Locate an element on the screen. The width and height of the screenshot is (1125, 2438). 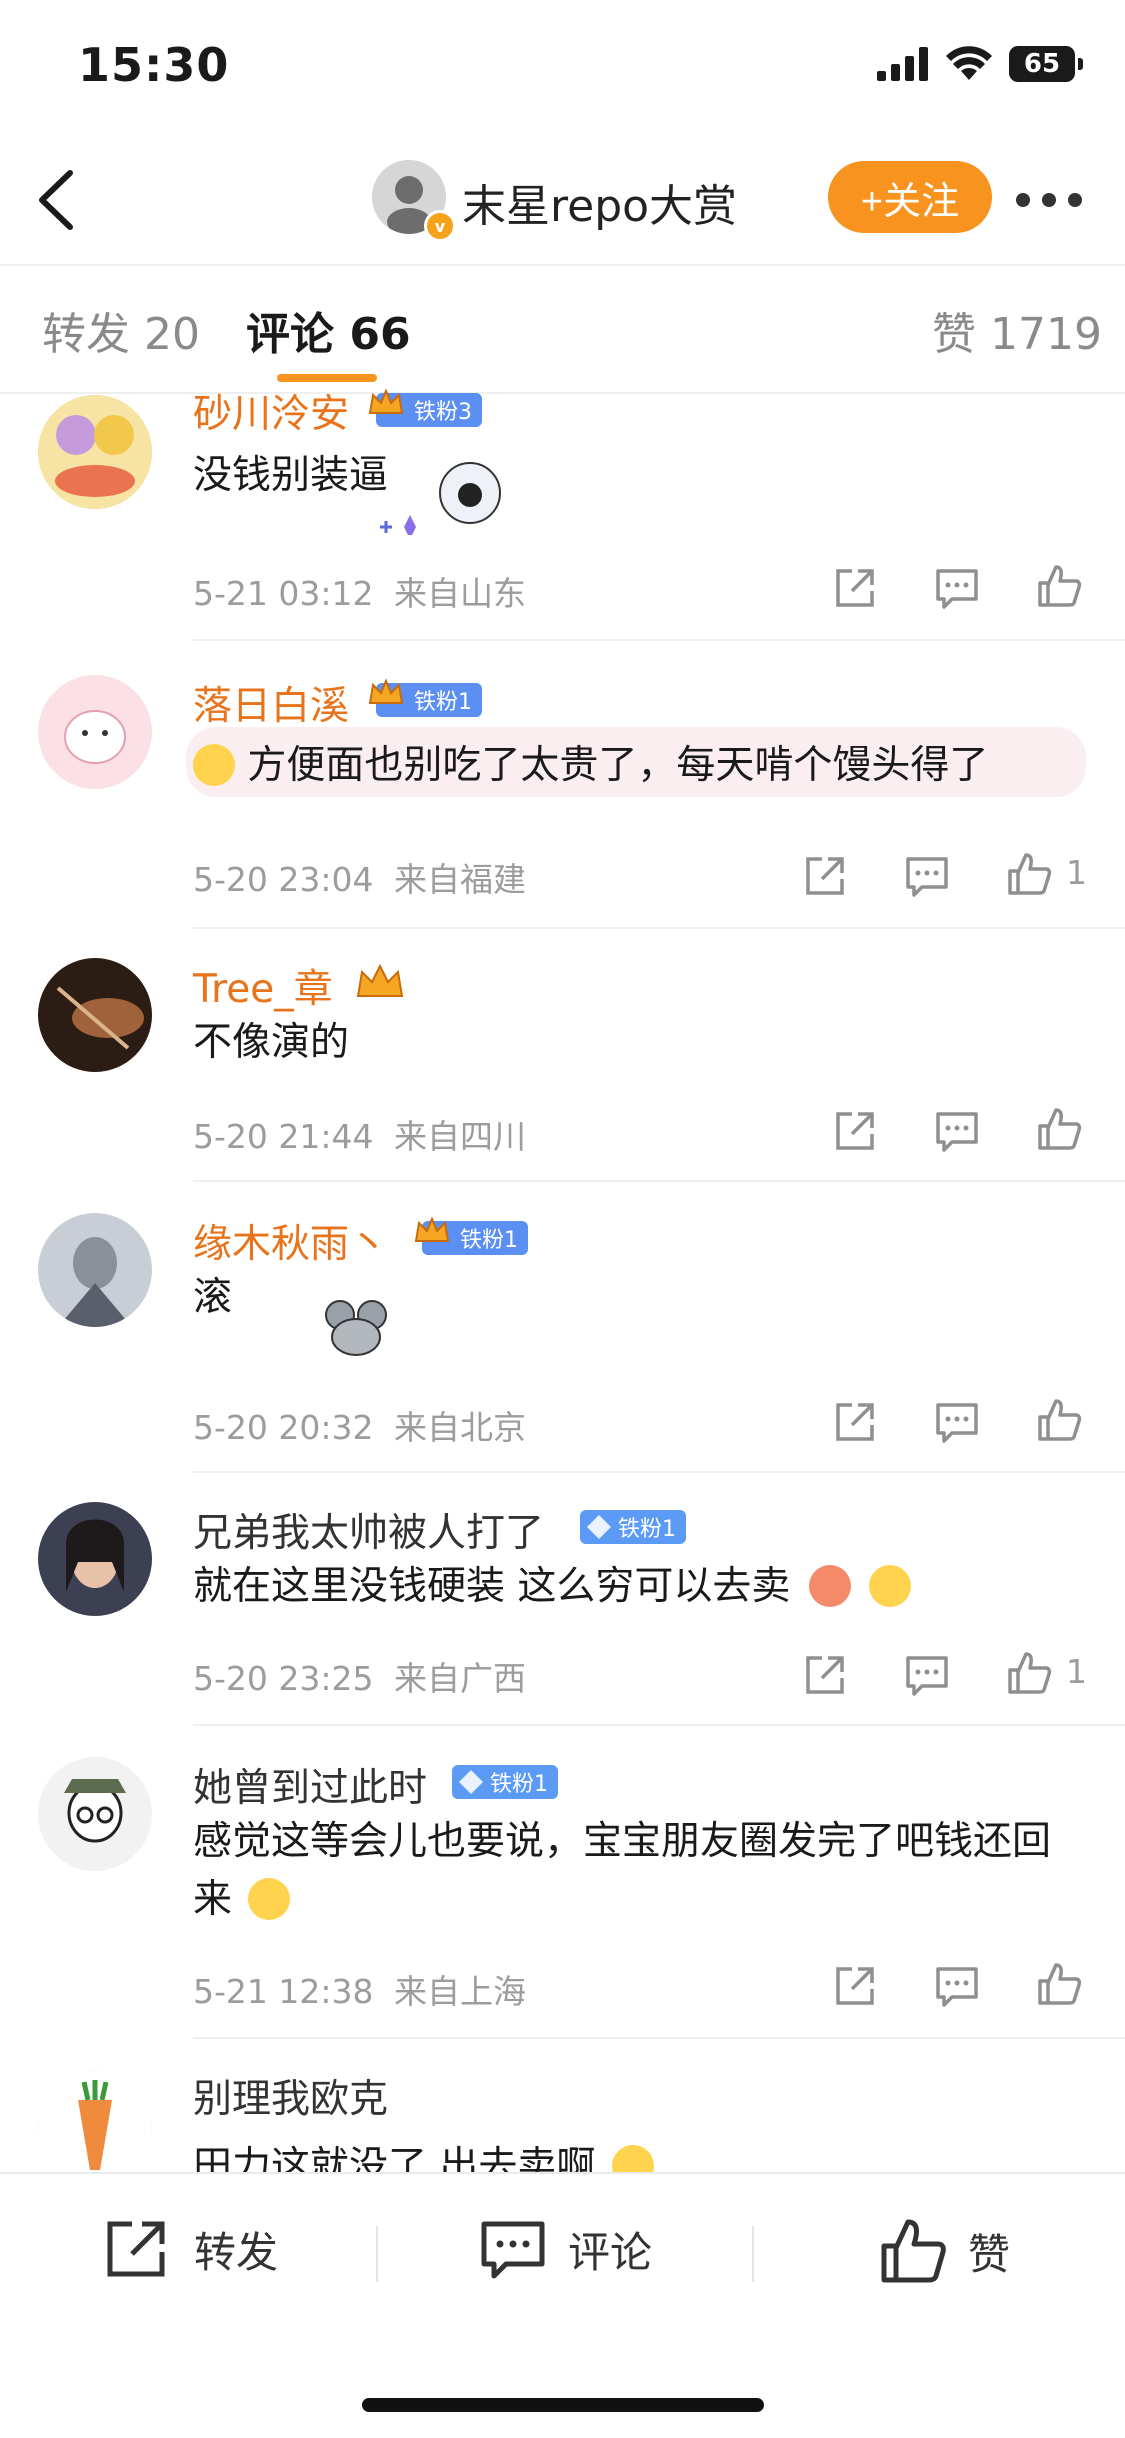
surprised-emoji-icon is located at coordinates (632, 2158).